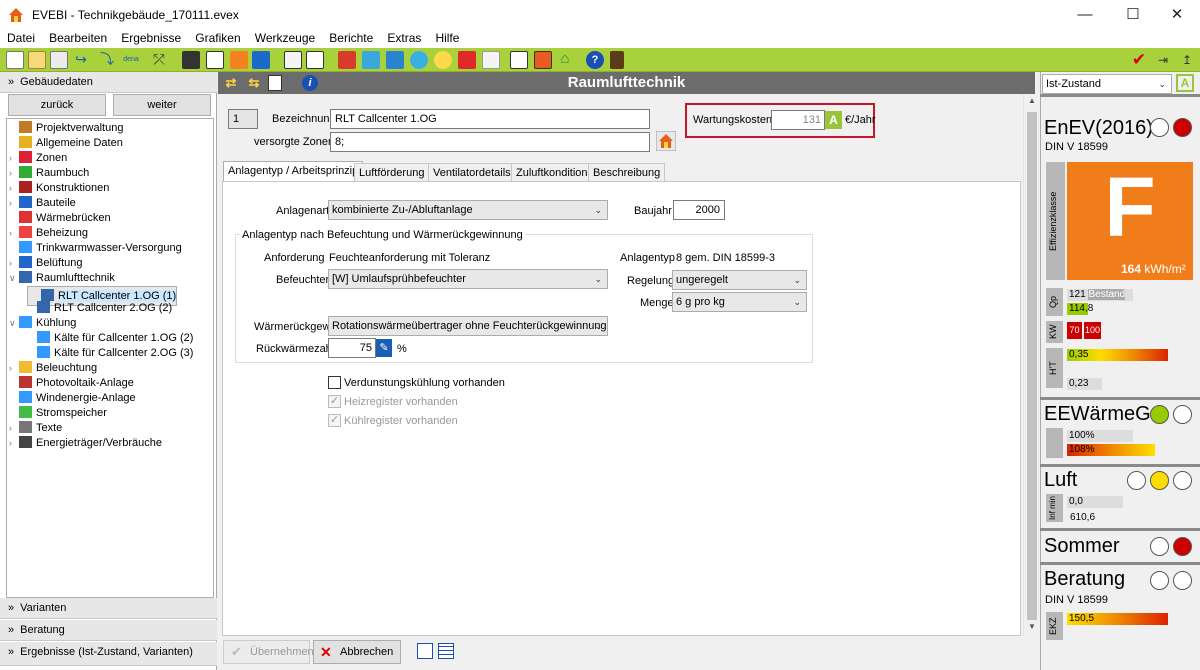  Describe the element at coordinates (447, 38) in the screenshot. I see `menu-hilfe: Hilfe` at that location.